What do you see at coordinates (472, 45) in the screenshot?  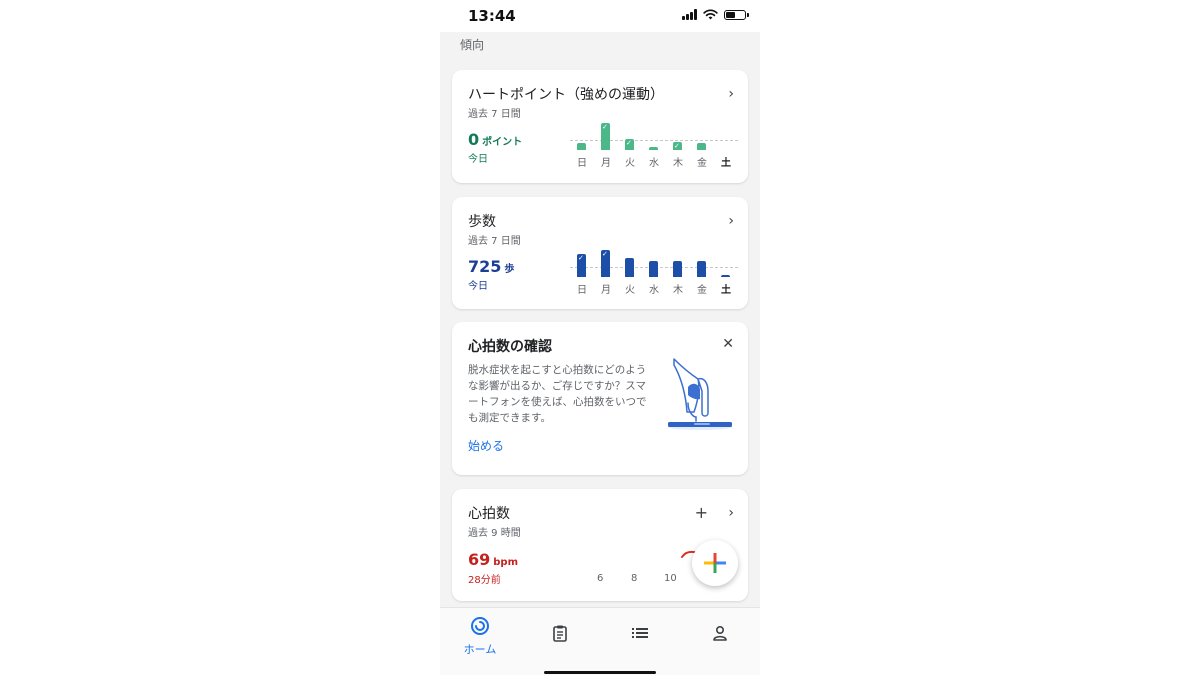 I see `section-title: 傾向` at bounding box center [472, 45].